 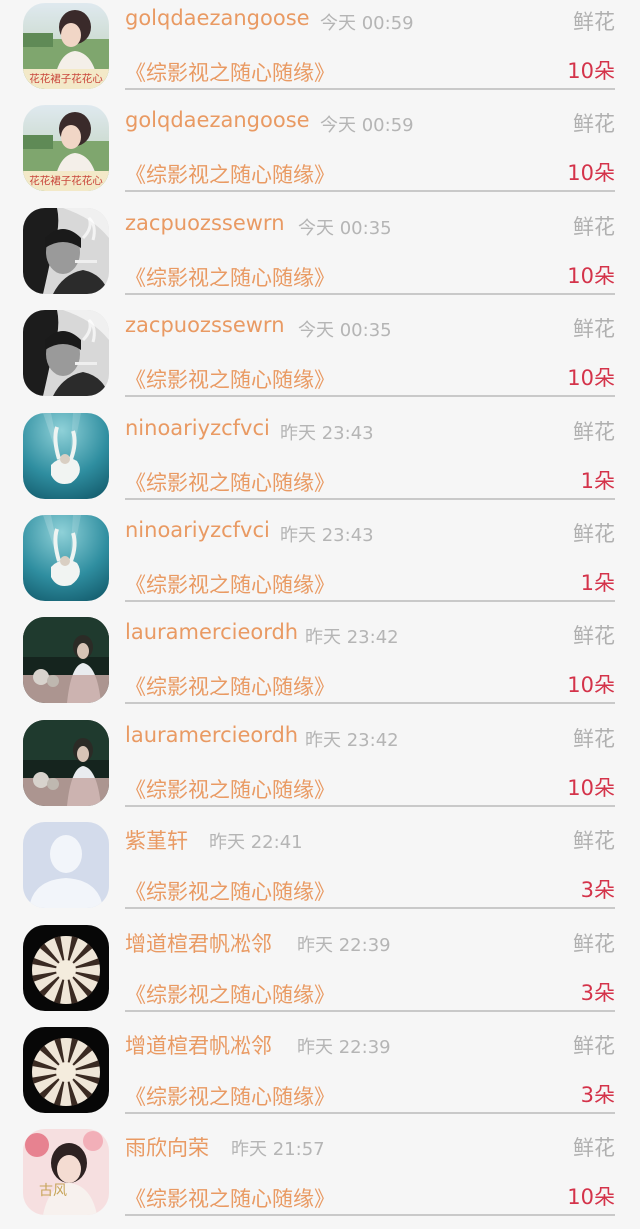 What do you see at coordinates (53, 1191) in the screenshot?
I see `svg-text: 古风` at bounding box center [53, 1191].